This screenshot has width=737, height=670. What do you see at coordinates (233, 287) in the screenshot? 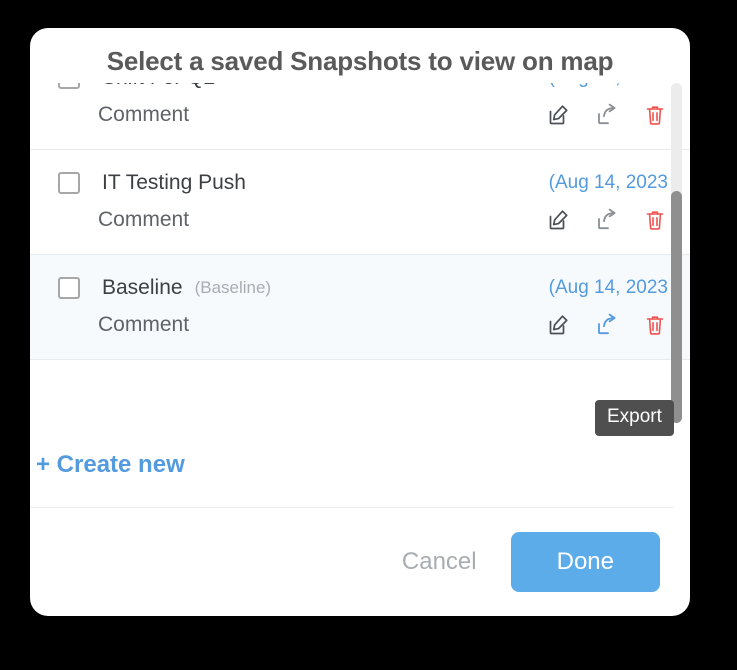
I see `snapshot-tag: (Baseline)` at bounding box center [233, 287].